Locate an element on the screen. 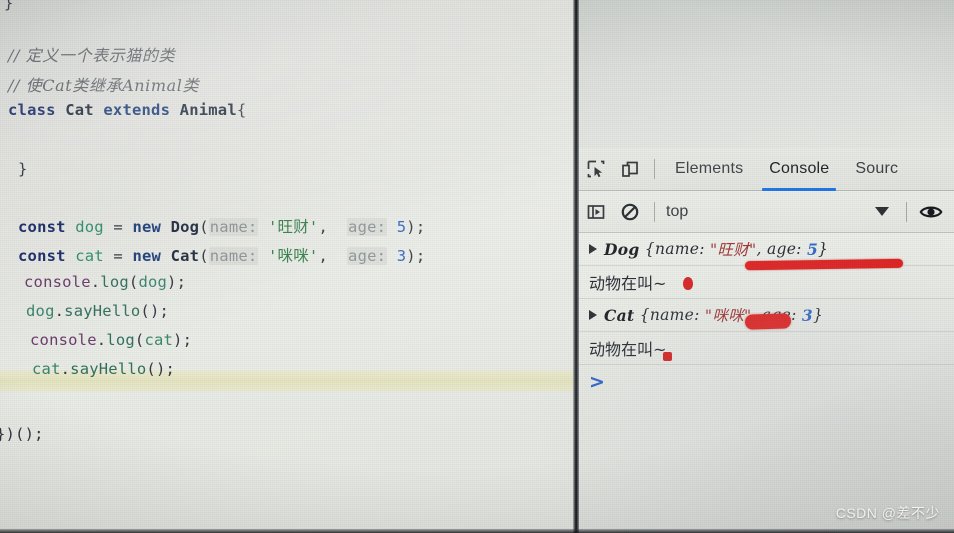 Image resolution: width=954 pixels, height=533 pixels. console-dog-key1: name: is located at coordinates (679, 249).